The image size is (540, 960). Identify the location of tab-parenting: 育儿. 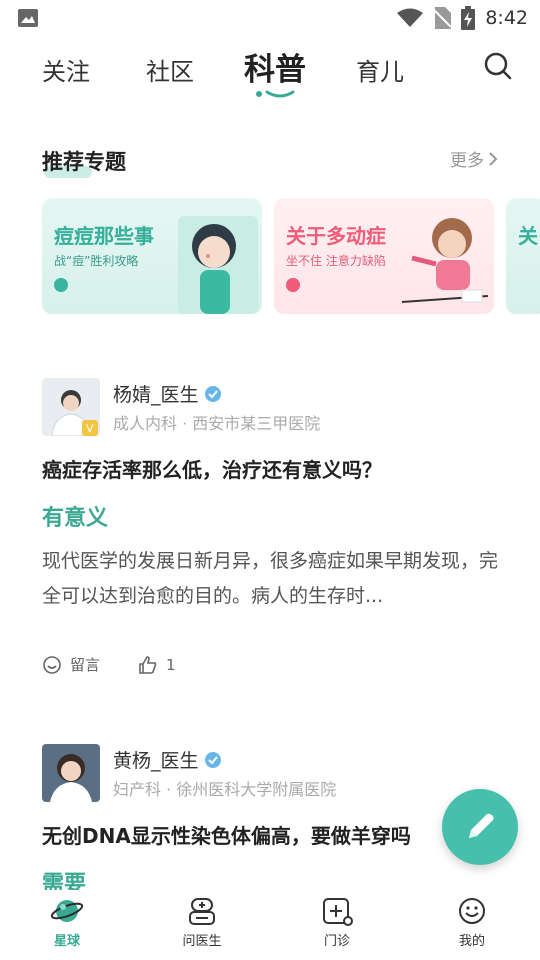
(380, 69).